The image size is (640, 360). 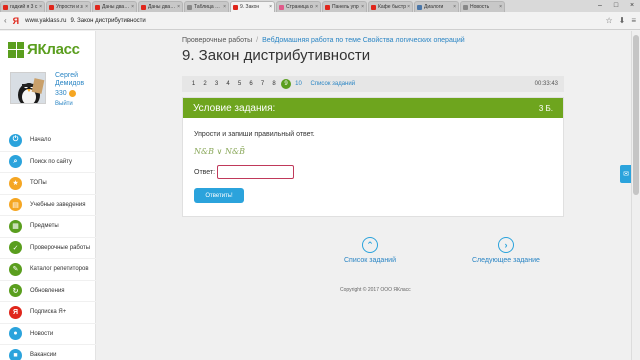 I want to click on sidebar-item: ⌕ Поиск по сайту, so click(x=48, y=162).